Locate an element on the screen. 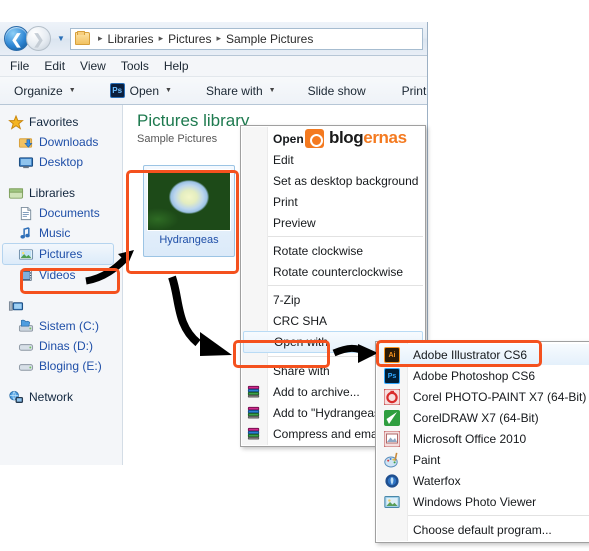 The height and width of the screenshot is (551, 589). arrow-thumbnail-to-openwith is located at coordinates (200, 315).